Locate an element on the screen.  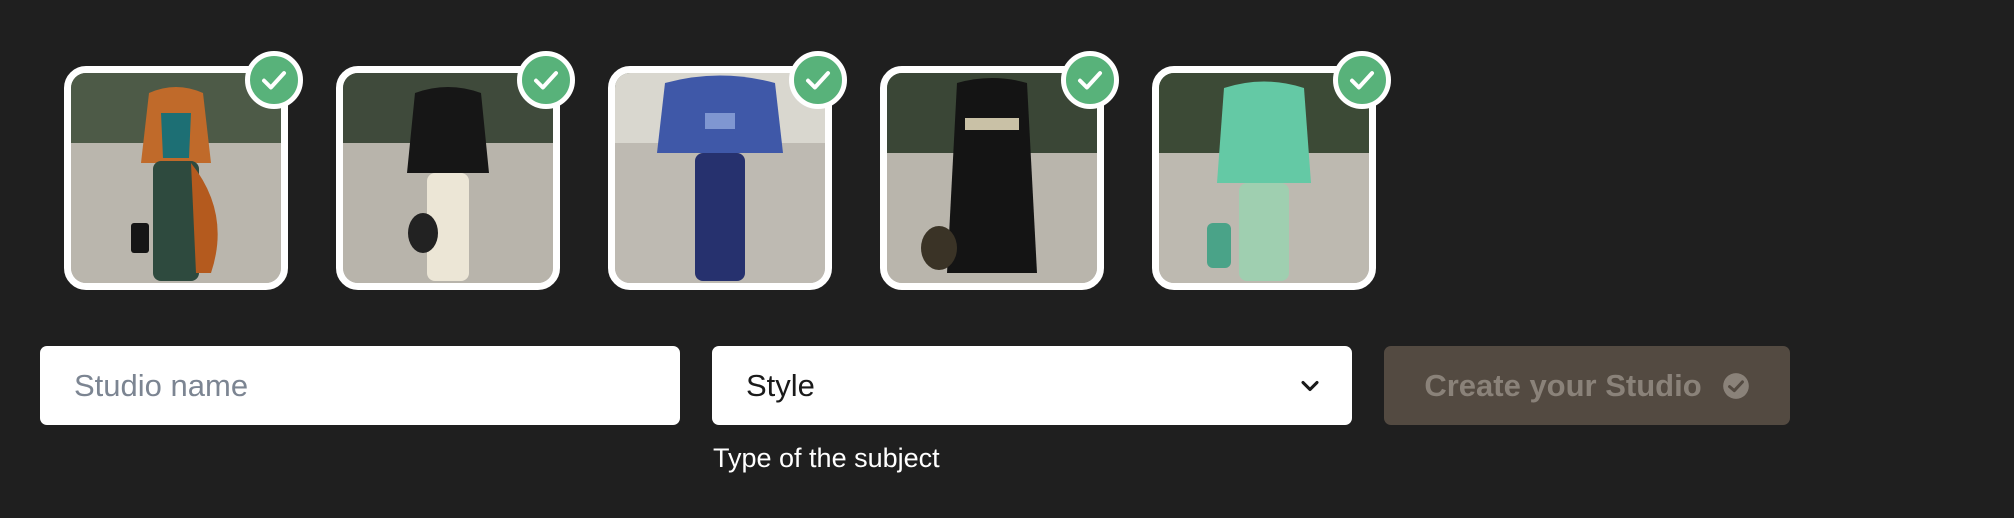
style-helper-text: Type of the subject is located at coordinates (826, 458).